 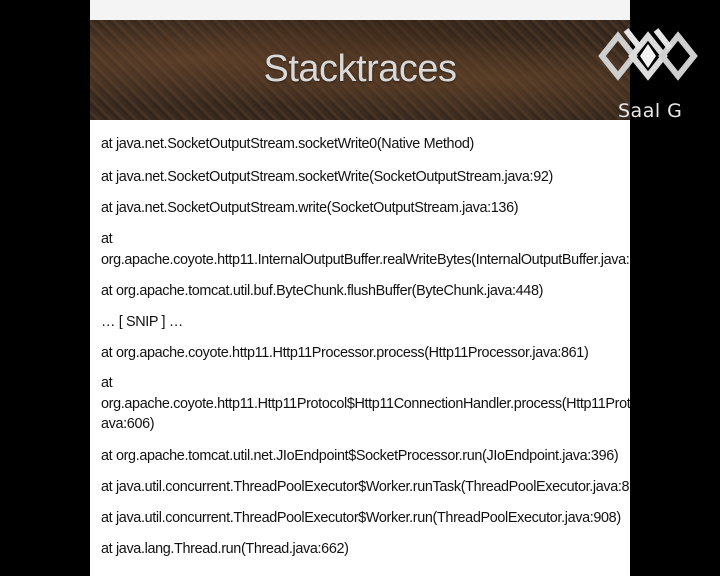 I want to click on slide-title: Stacktraces, so click(x=360, y=69).